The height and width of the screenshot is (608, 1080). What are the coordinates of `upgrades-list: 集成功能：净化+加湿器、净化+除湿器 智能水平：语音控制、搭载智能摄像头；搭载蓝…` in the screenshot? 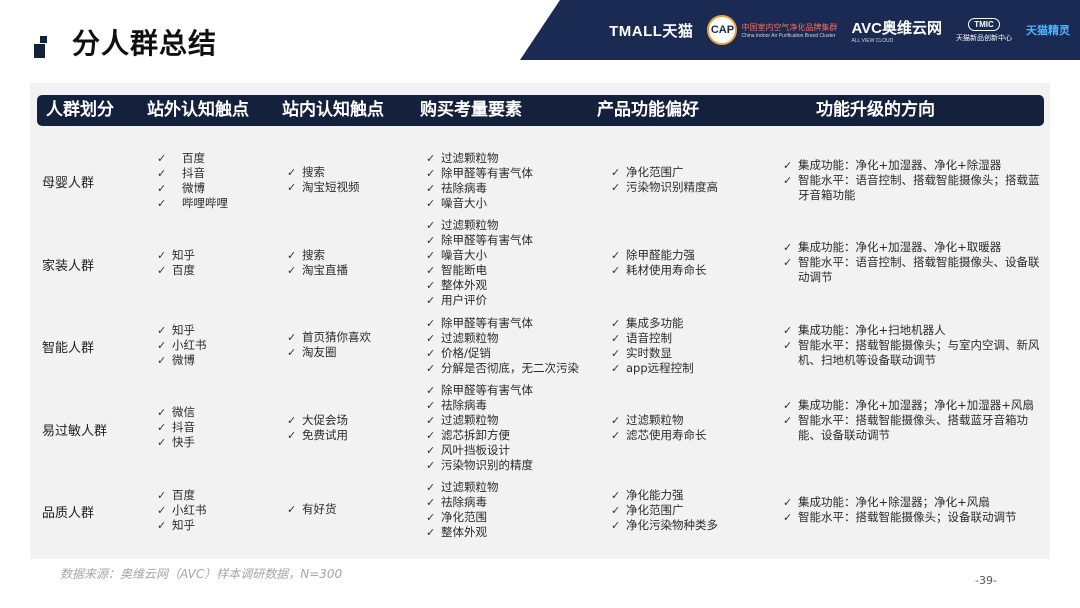 It's located at (912, 180).